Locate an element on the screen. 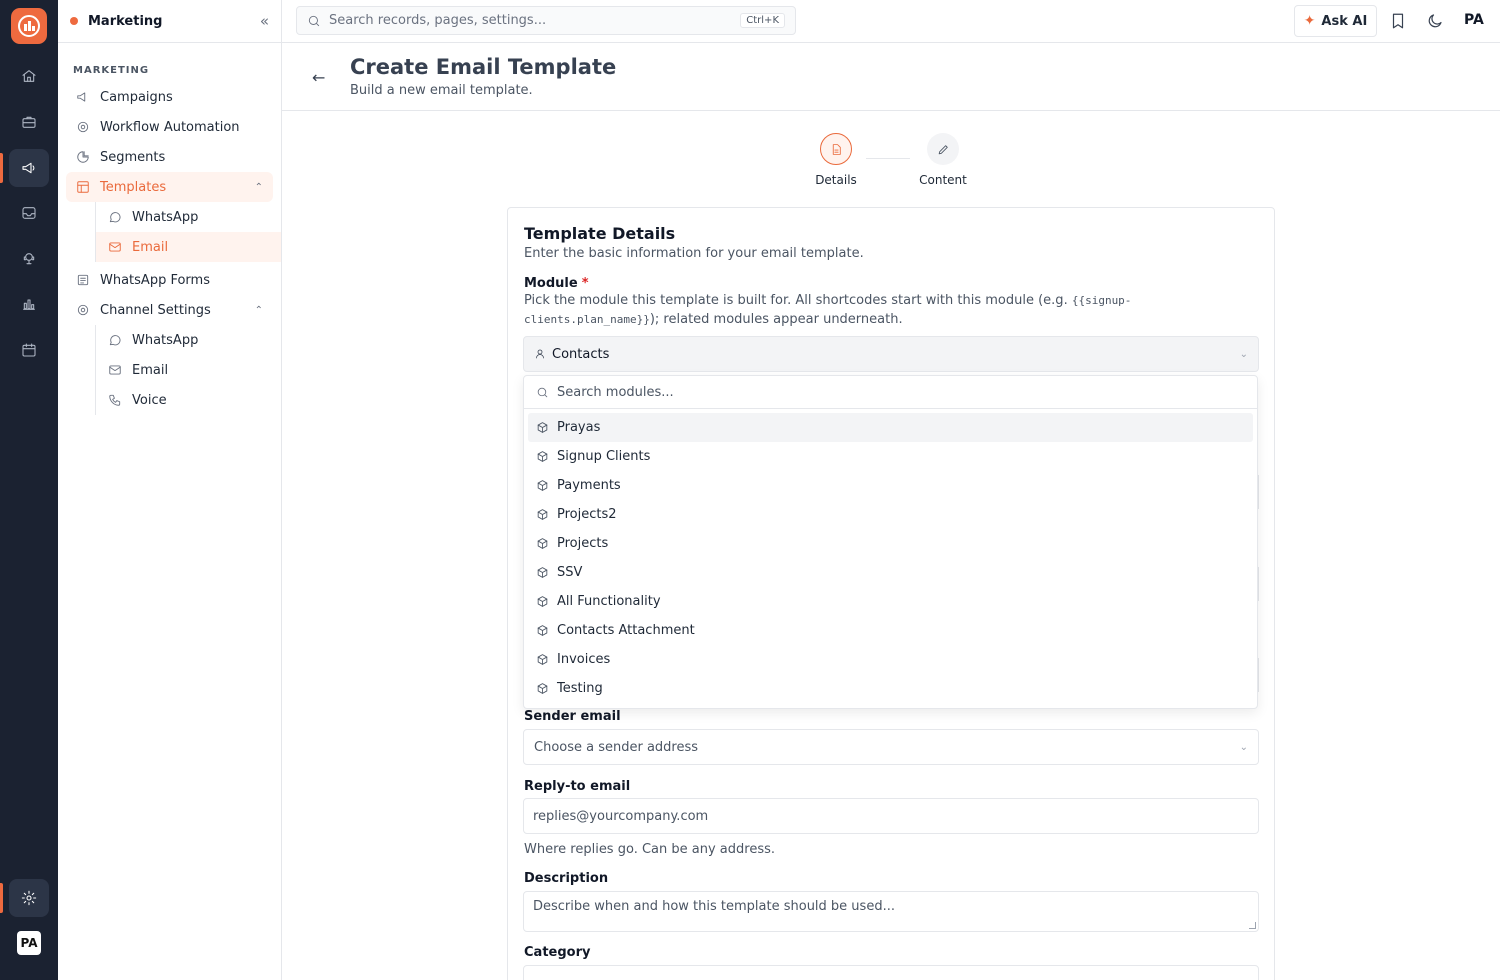  rail-calendar is located at coordinates (29, 350).